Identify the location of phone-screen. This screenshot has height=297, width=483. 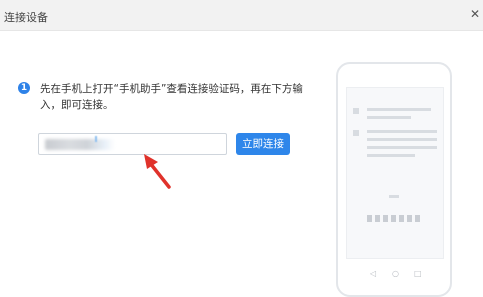
(395, 173).